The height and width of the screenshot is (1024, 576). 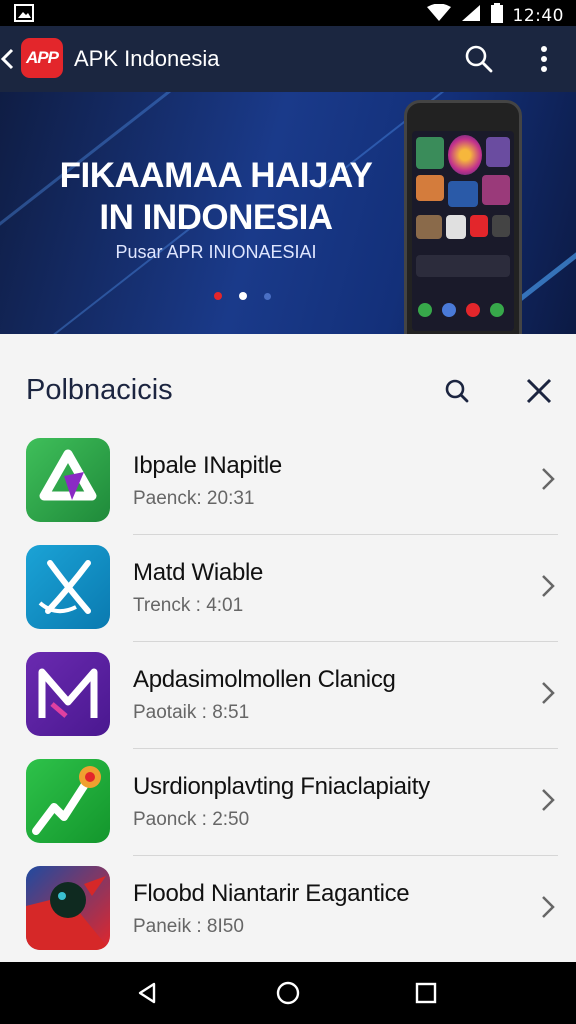 I want to click on phone-illustration, so click(x=463, y=217).